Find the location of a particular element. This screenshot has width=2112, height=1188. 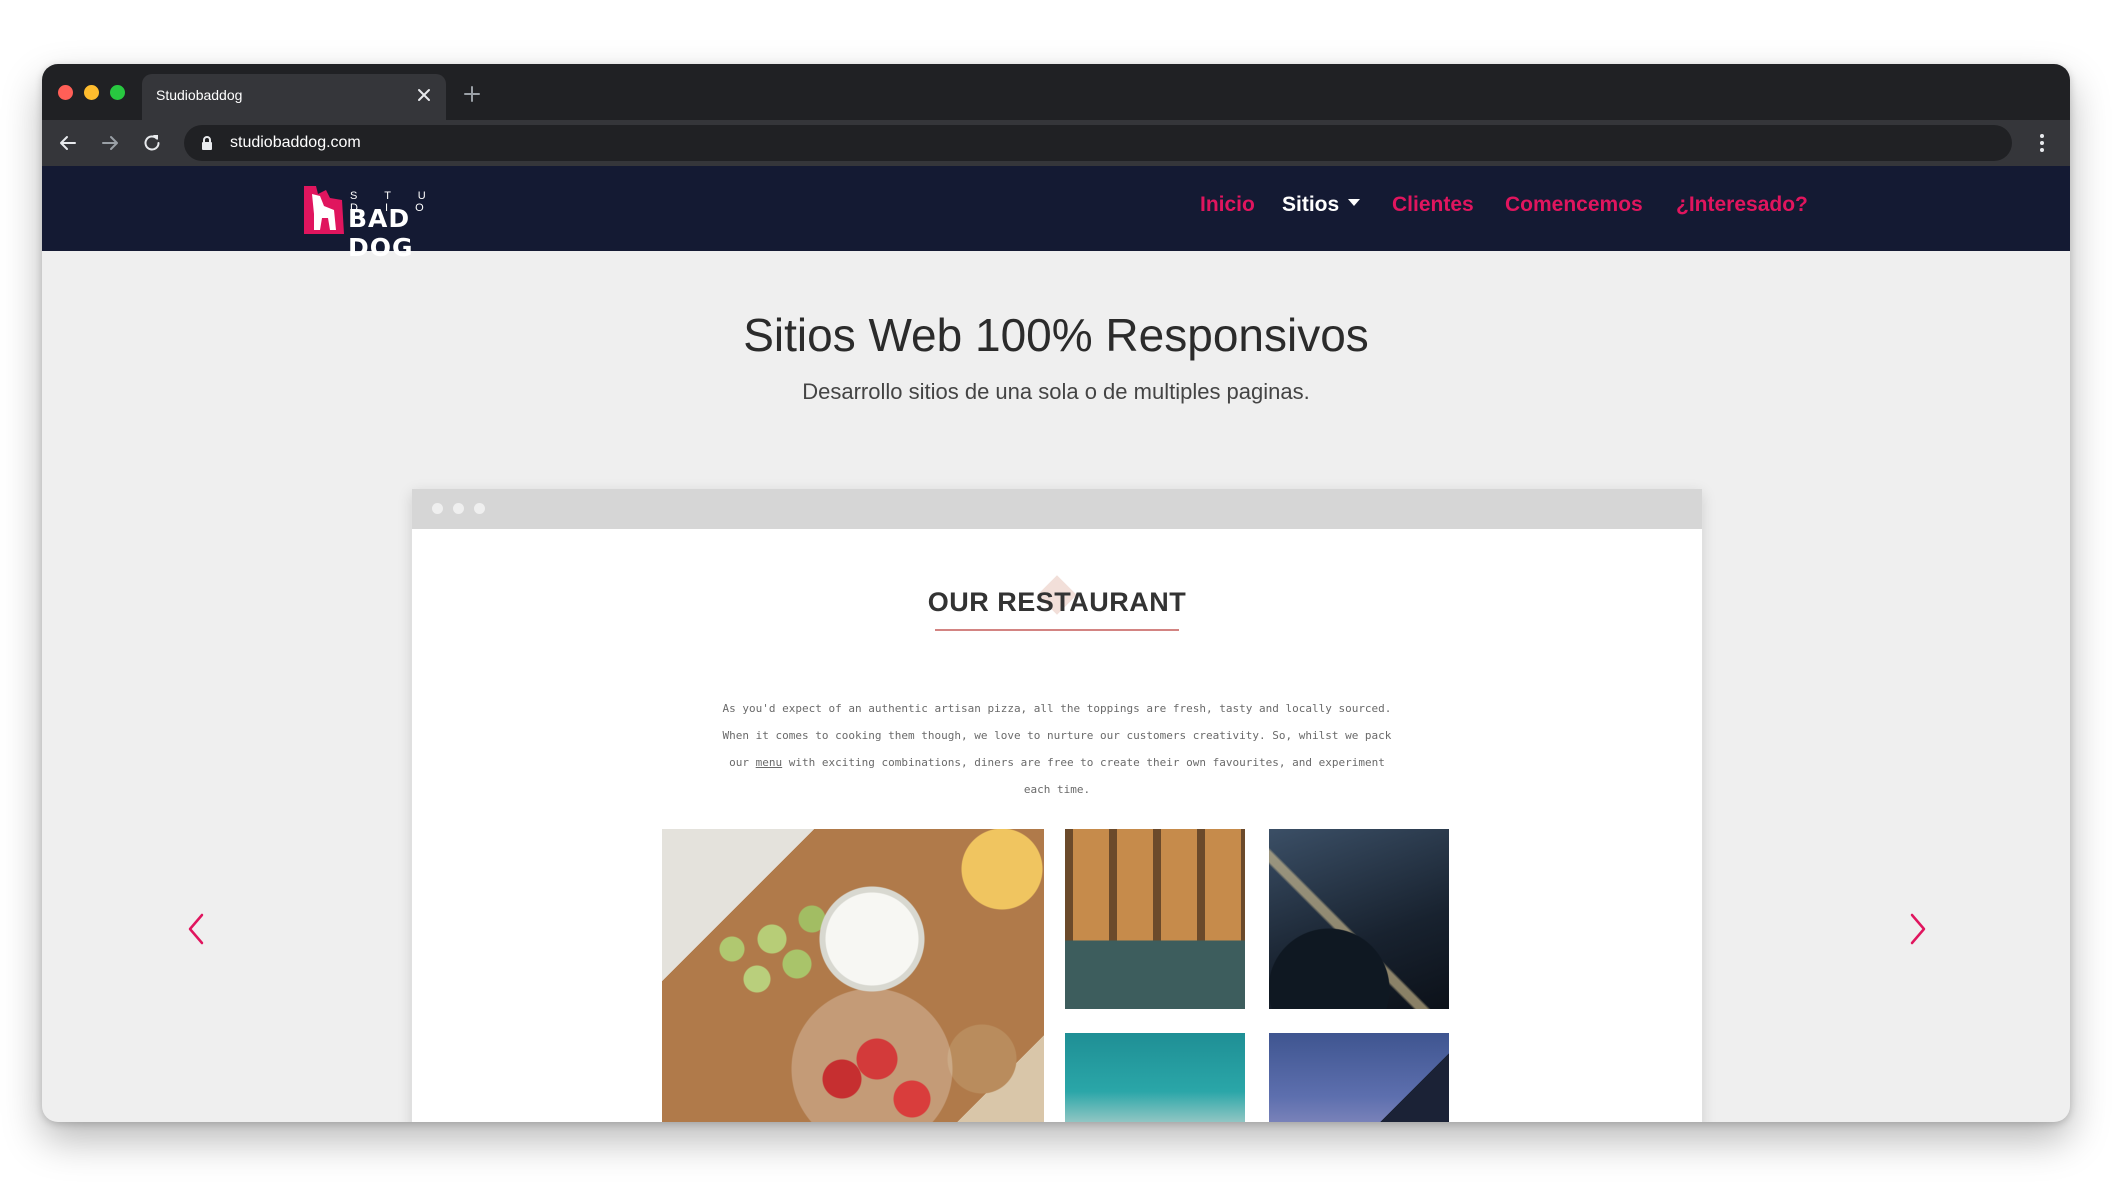

cafe-interior-image is located at coordinates (1155, 919).